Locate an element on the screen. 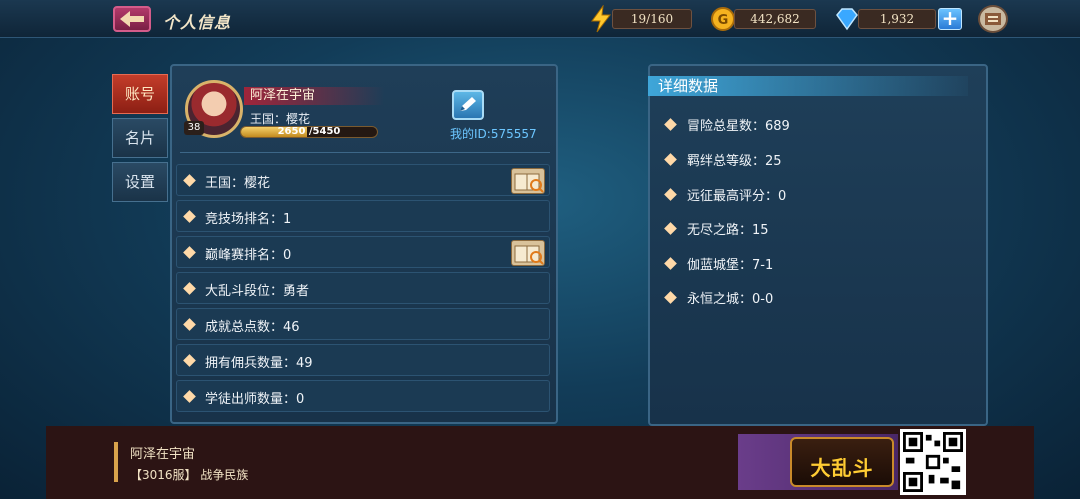 Image resolution: width=1080 pixels, height=499 pixels. kingdom-label: 王国：樱花 is located at coordinates (280, 119).